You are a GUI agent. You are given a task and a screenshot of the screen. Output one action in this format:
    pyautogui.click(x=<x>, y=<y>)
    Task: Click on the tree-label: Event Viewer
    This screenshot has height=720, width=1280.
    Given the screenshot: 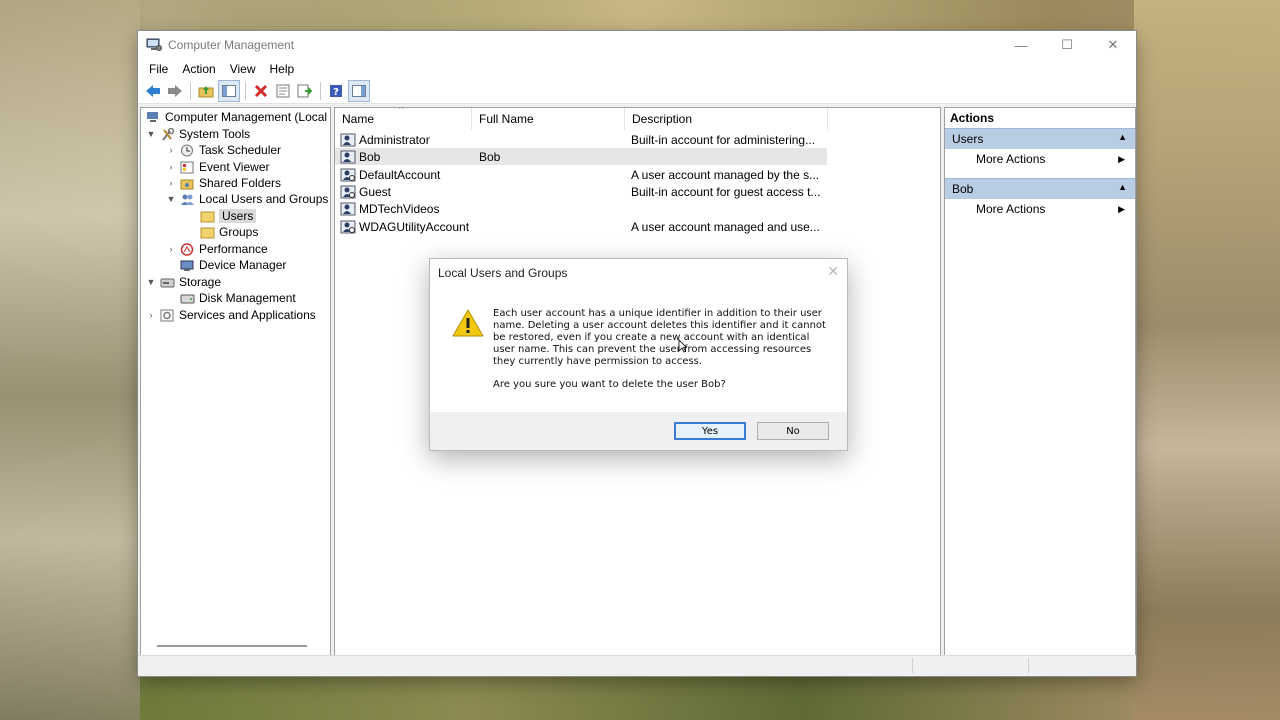 What is the action you would take?
    pyautogui.click(x=234, y=167)
    